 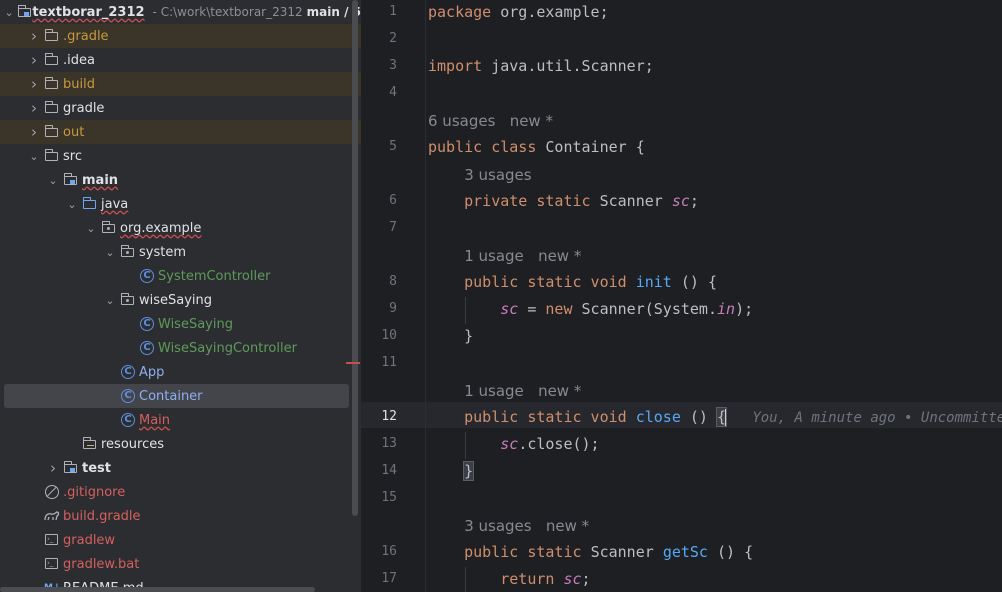 What do you see at coordinates (180, 444) in the screenshot?
I see `tree-item-resources: ›resources` at bounding box center [180, 444].